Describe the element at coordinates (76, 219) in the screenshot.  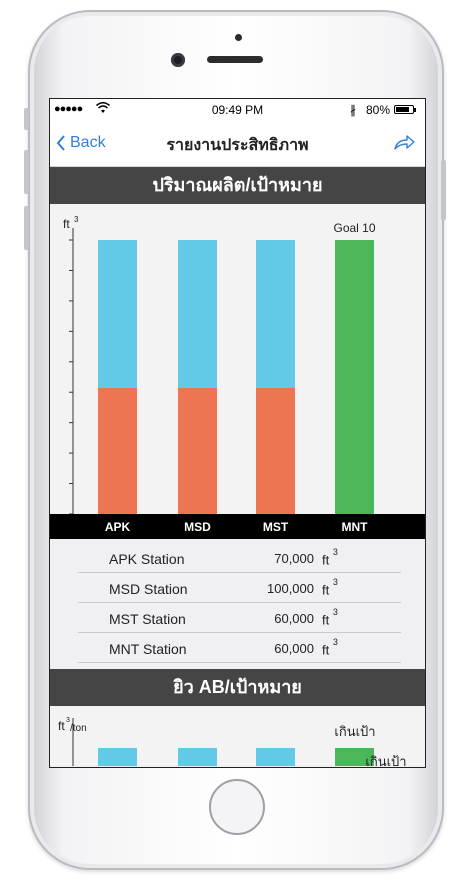
I see `y-unit-exponent: 3` at that location.